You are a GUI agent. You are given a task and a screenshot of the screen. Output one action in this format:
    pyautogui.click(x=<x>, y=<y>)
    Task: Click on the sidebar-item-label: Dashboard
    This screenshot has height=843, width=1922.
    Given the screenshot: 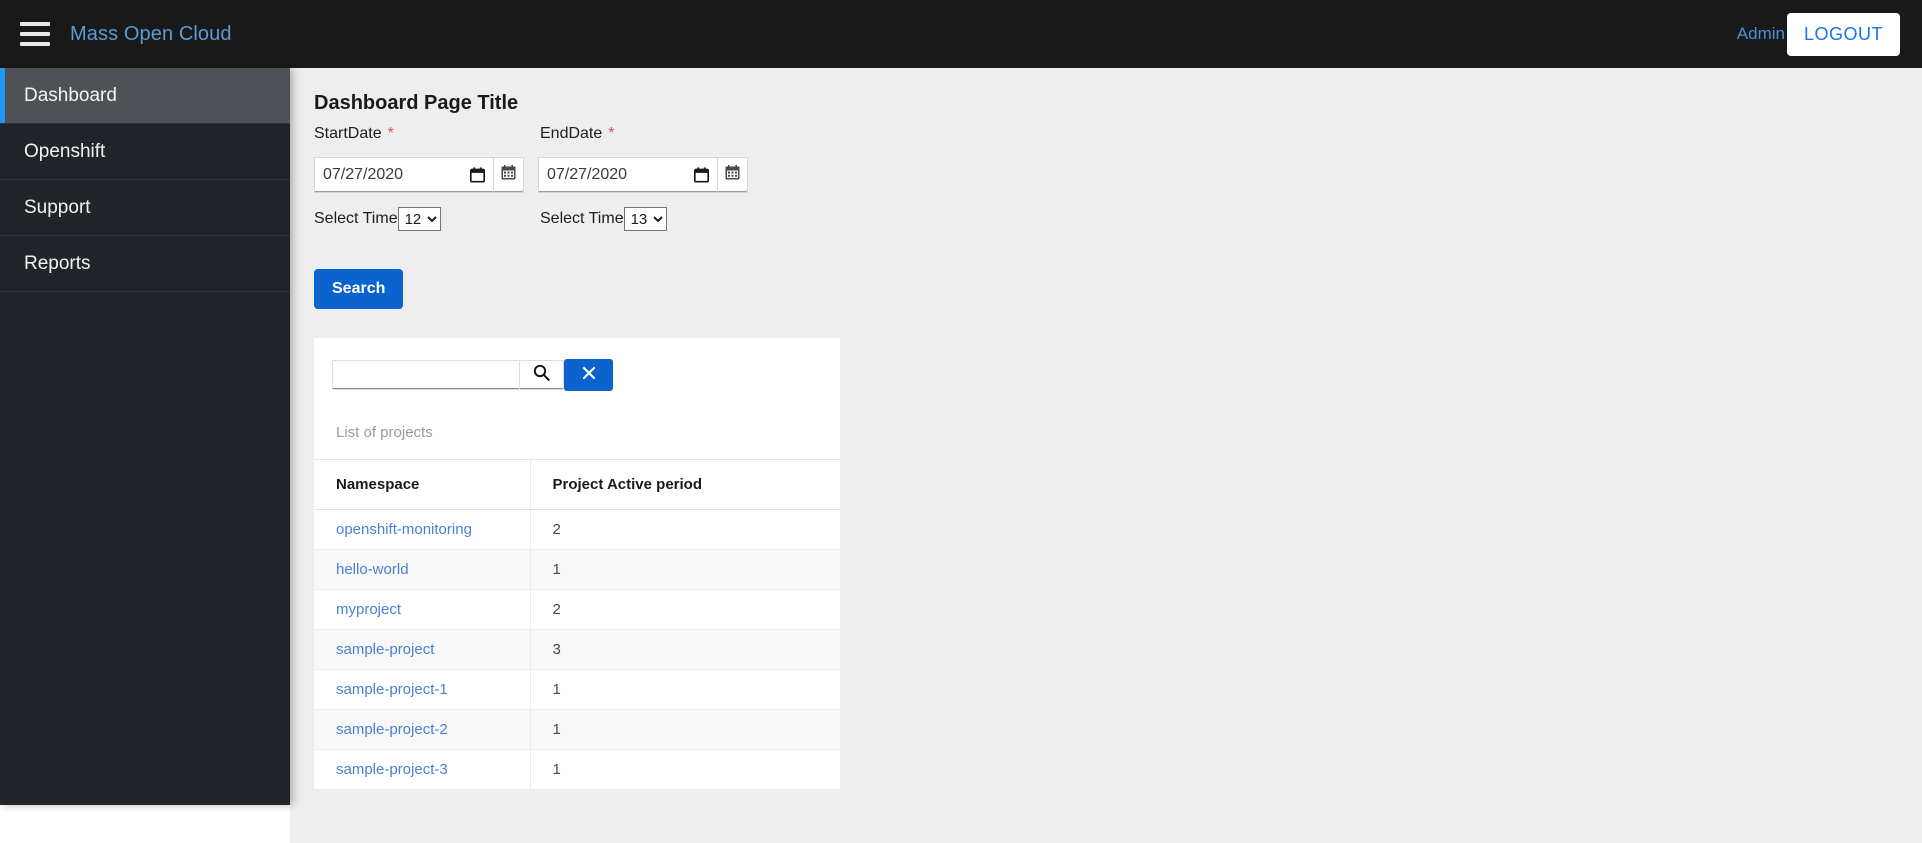 What is the action you would take?
    pyautogui.click(x=70, y=95)
    